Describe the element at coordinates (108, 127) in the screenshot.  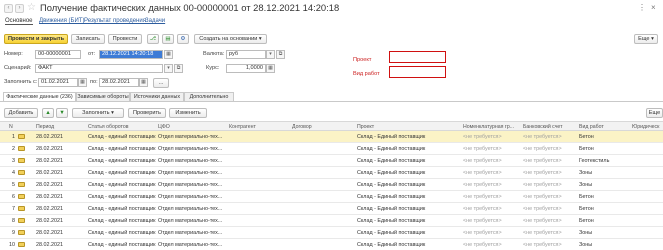
I see `col-article: Статья оборотов` at that location.